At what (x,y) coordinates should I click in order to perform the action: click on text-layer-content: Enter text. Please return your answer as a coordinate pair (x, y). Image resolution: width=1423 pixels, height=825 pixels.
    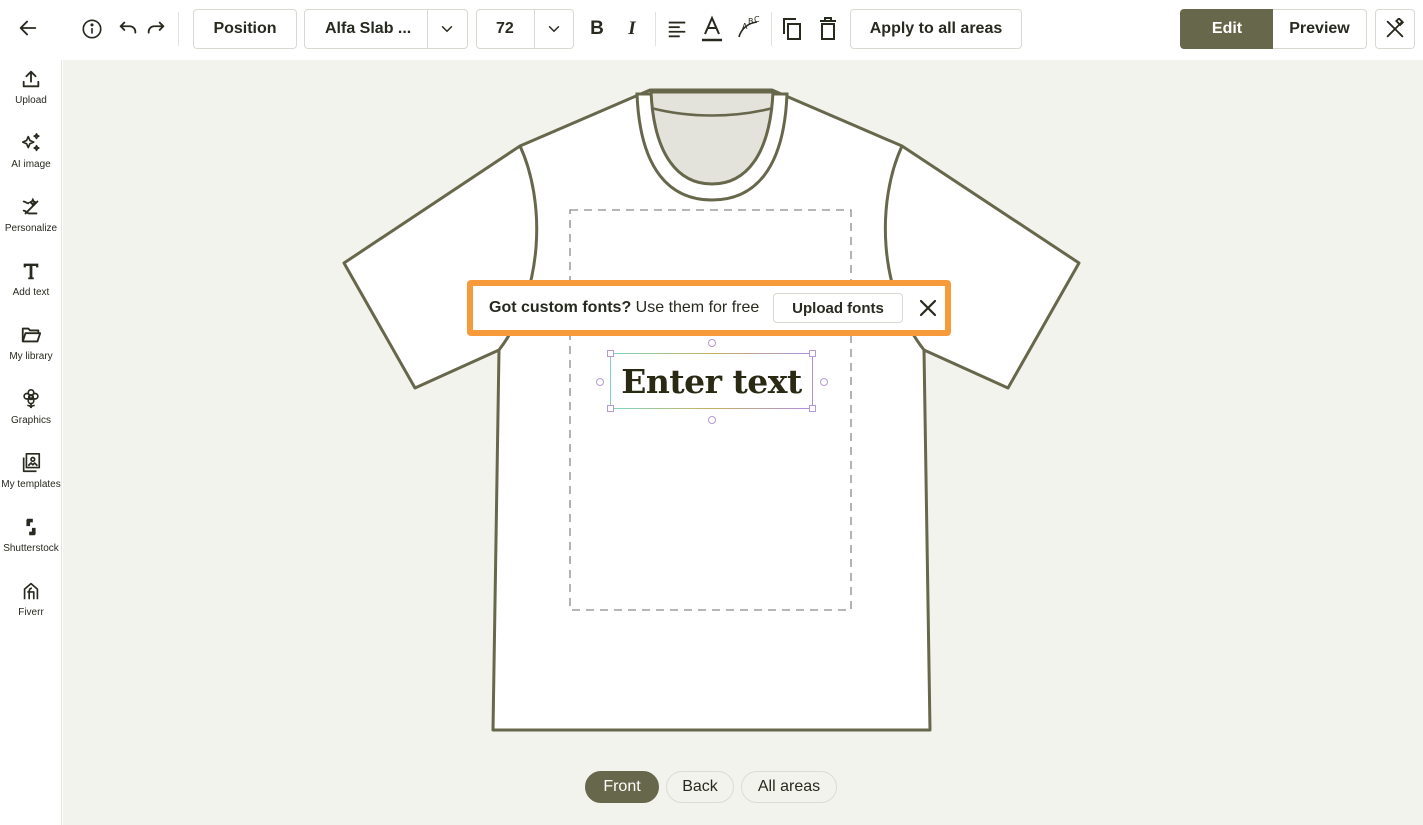
    Looking at the image, I should click on (711, 381).